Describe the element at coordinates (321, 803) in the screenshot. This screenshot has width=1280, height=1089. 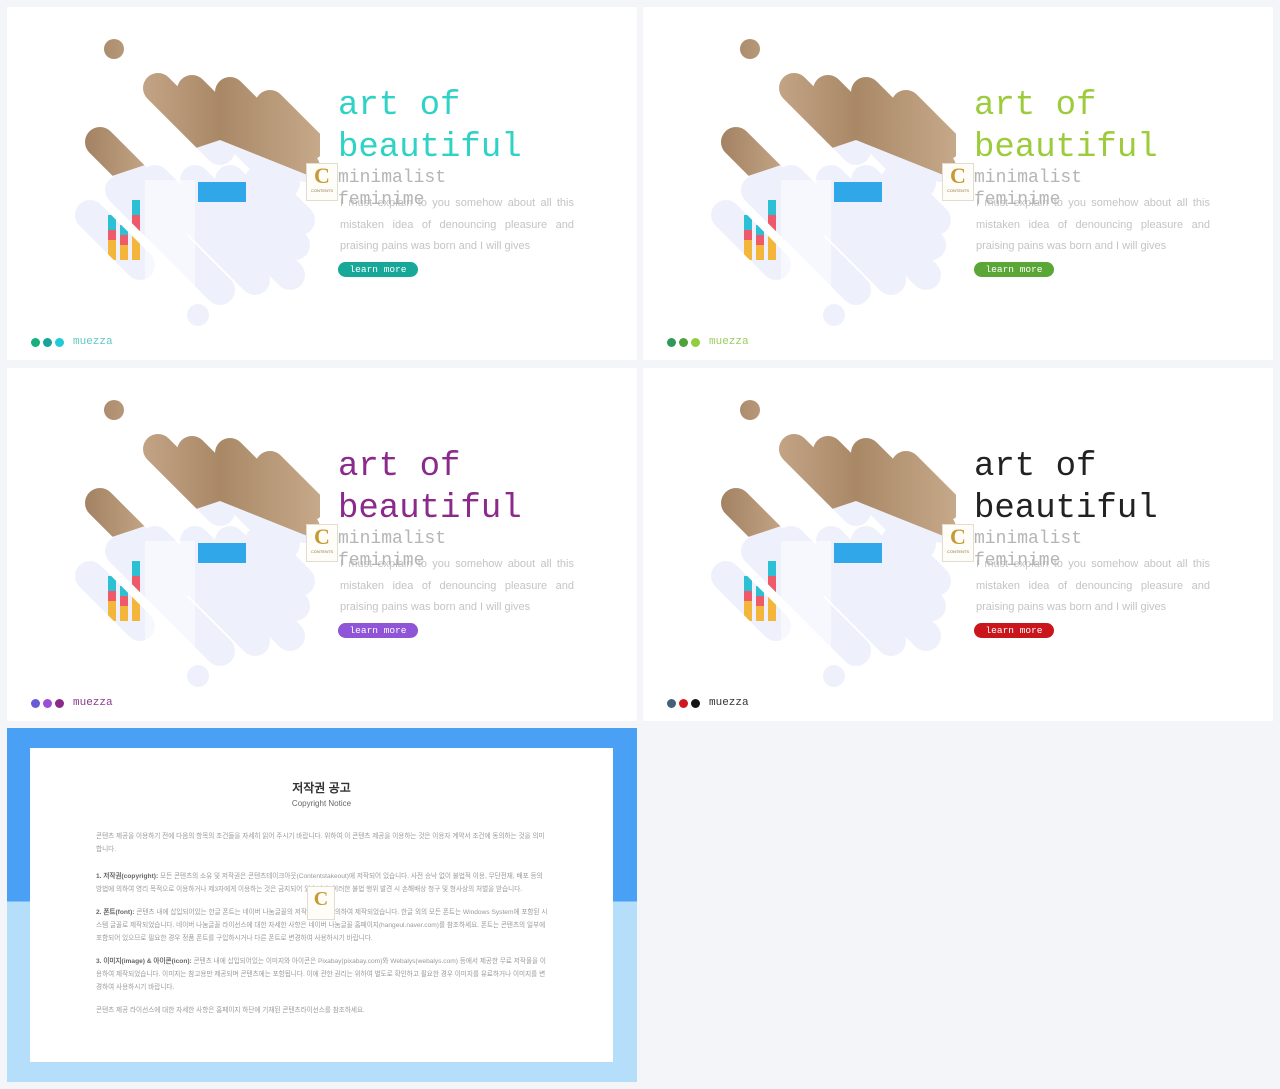
I see `copyright-subtitle: Copyright Notice` at that location.